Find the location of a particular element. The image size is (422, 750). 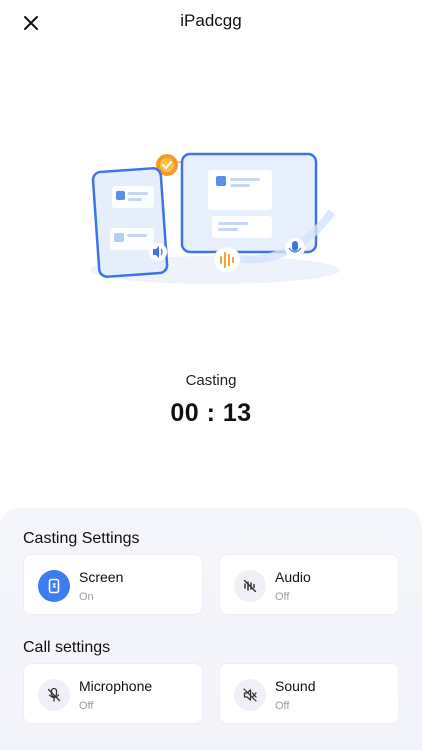

audio-off-icon is located at coordinates (250, 586).